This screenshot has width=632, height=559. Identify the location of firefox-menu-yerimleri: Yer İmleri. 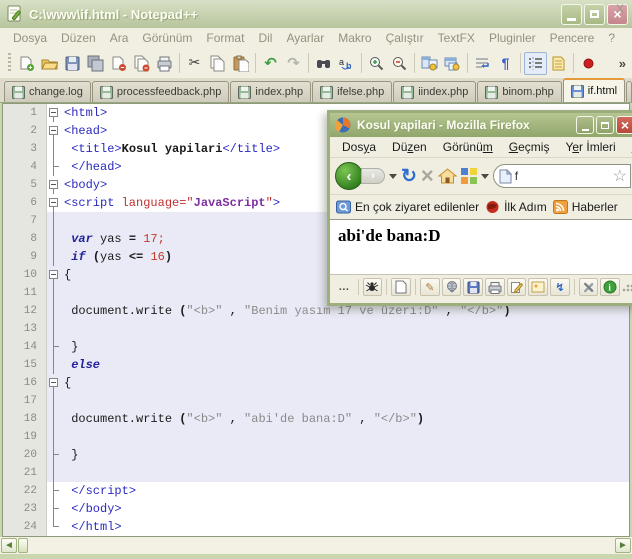
(590, 147).